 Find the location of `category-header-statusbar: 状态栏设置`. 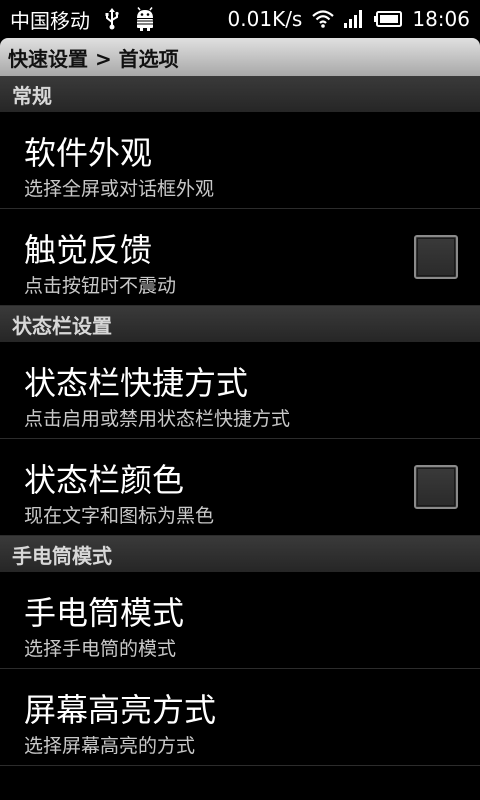

category-header-statusbar: 状态栏设置 is located at coordinates (240, 324).